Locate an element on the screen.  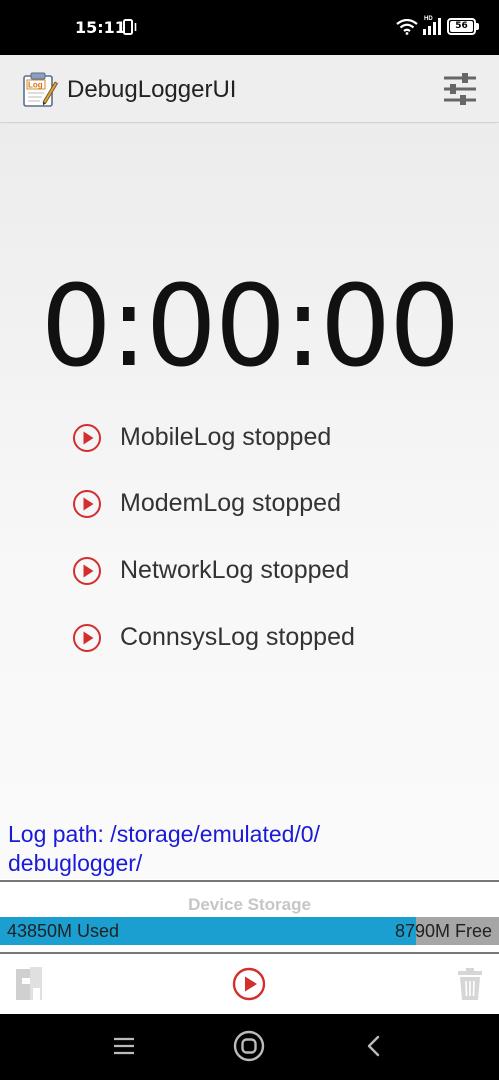
wifi-icon is located at coordinates (407, 27).